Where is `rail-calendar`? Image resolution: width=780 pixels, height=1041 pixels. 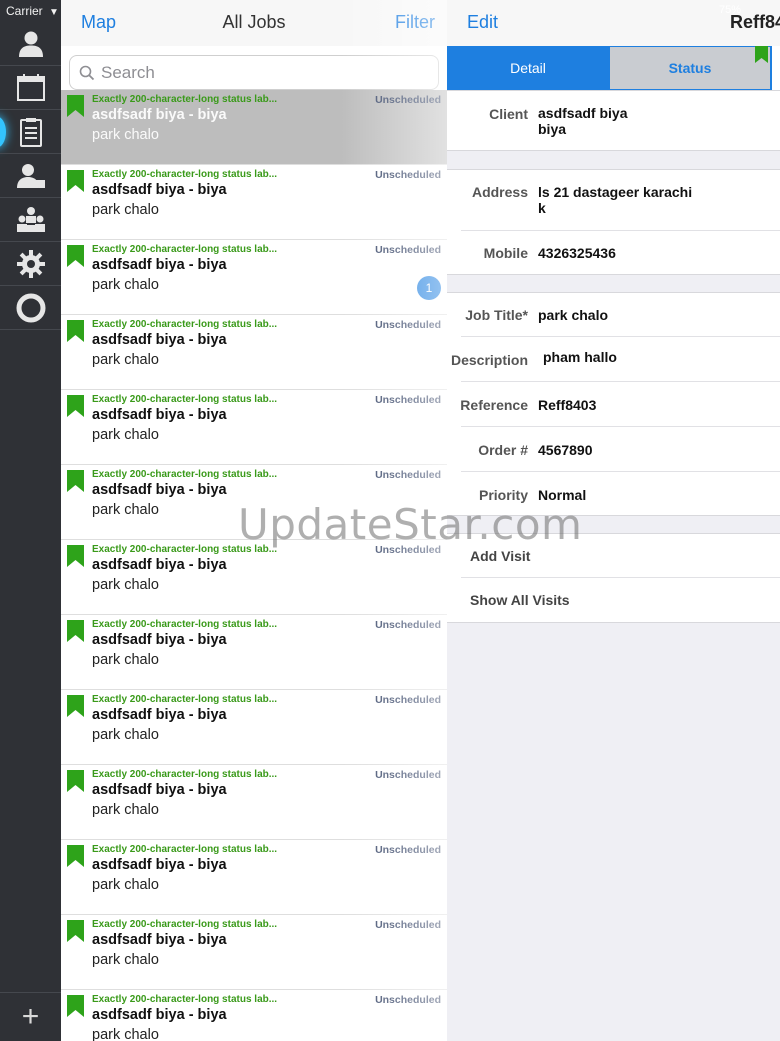
rail-calendar is located at coordinates (30, 88).